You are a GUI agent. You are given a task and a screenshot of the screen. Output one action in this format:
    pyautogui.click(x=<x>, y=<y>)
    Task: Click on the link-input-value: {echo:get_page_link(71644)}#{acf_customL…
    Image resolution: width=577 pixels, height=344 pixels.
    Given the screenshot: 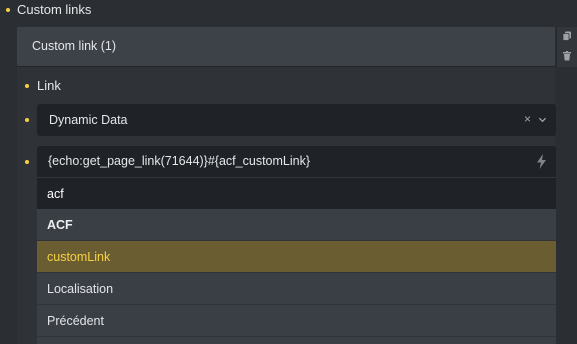 What is the action you would take?
    pyautogui.click(x=179, y=161)
    